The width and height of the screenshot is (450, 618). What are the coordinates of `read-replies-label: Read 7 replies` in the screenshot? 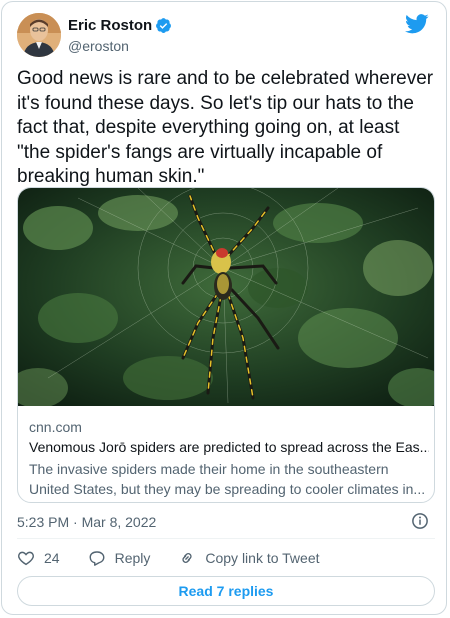 It's located at (226, 591).